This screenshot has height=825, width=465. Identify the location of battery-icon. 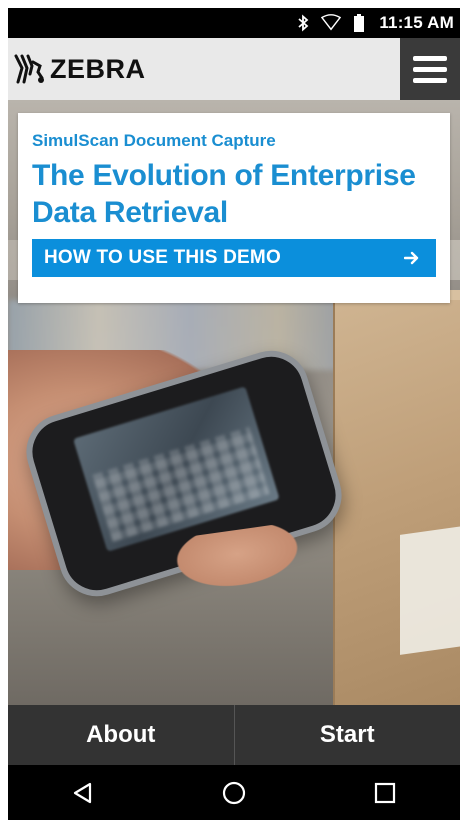
(359, 23).